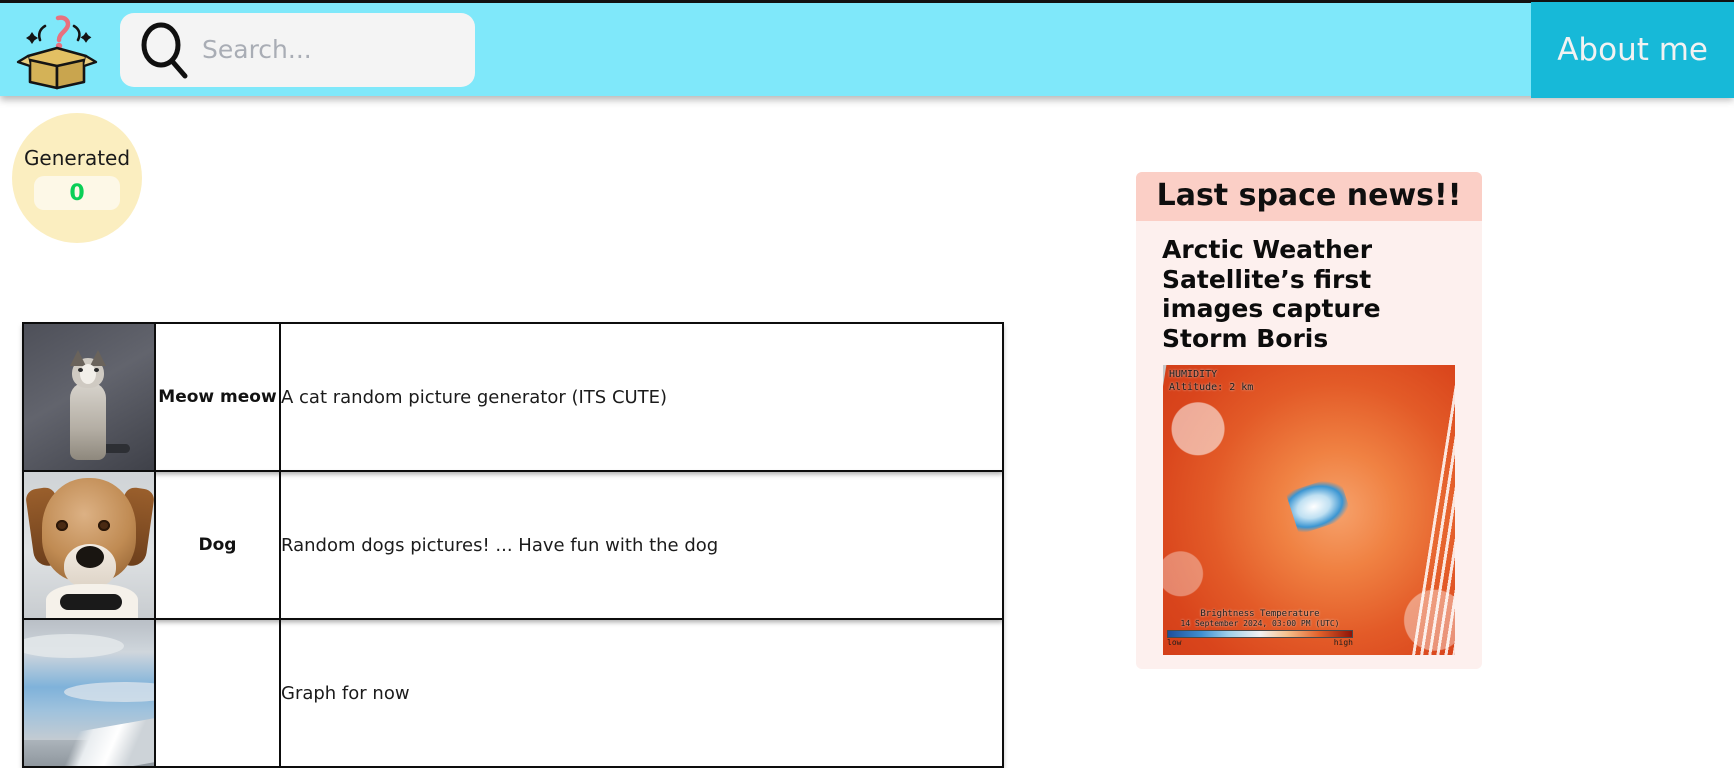  I want to click on dog-thumbnail, so click(89, 545).